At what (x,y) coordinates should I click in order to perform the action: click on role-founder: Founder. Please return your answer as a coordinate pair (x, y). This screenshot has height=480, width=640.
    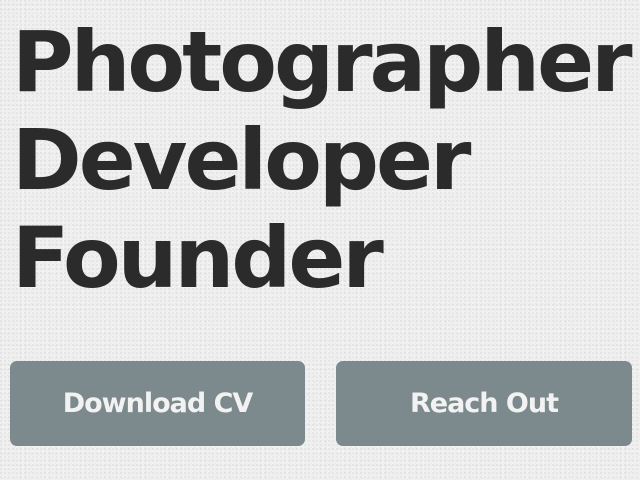
    Looking at the image, I should click on (198, 258).